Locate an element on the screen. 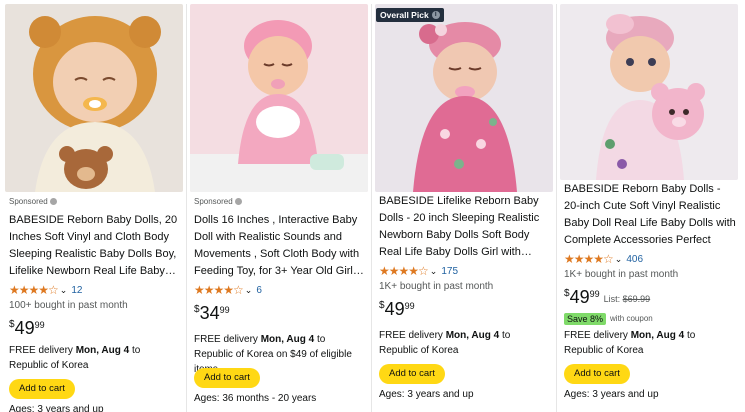  rating: ★★★★☆ ⌄ 406 is located at coordinates (650, 259).